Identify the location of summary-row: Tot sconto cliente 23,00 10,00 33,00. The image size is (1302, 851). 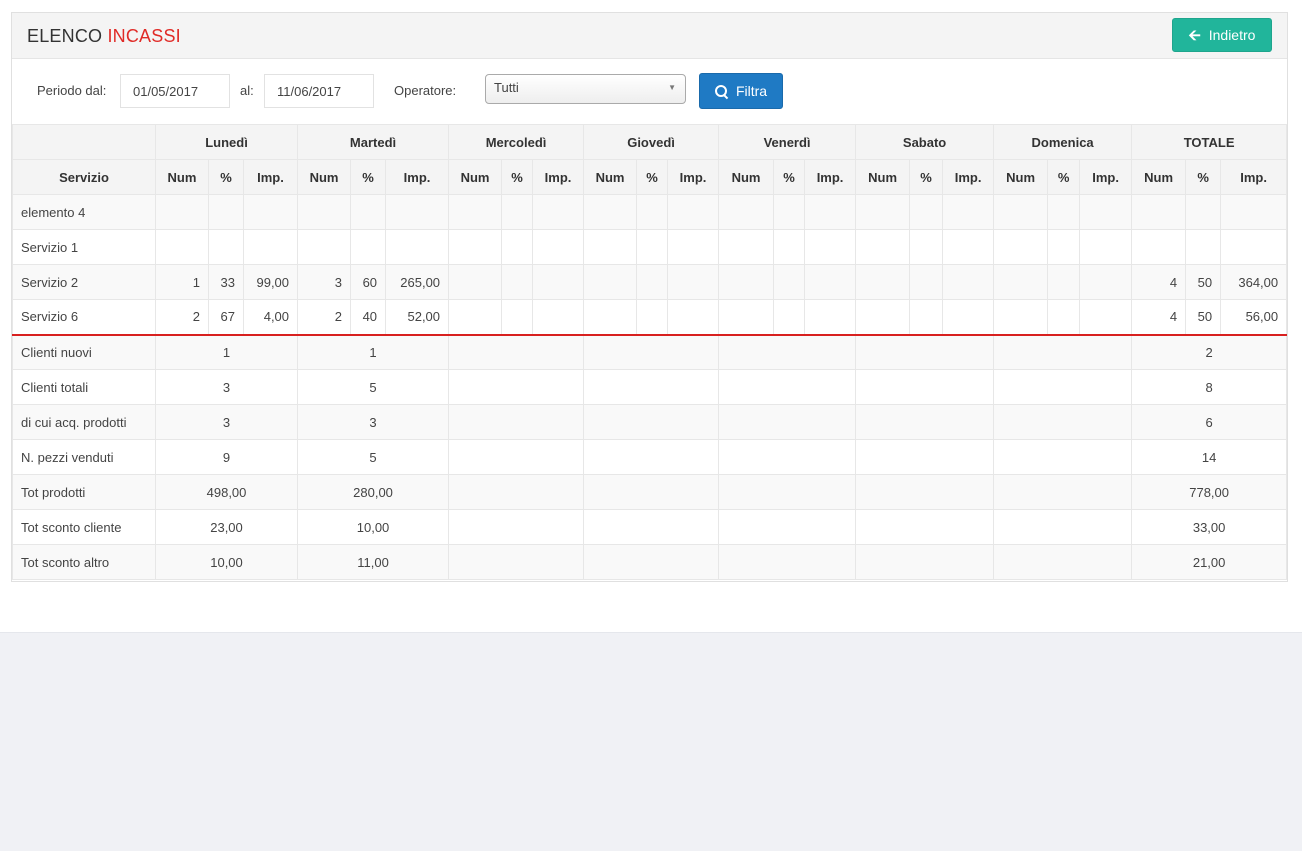
(650, 527).